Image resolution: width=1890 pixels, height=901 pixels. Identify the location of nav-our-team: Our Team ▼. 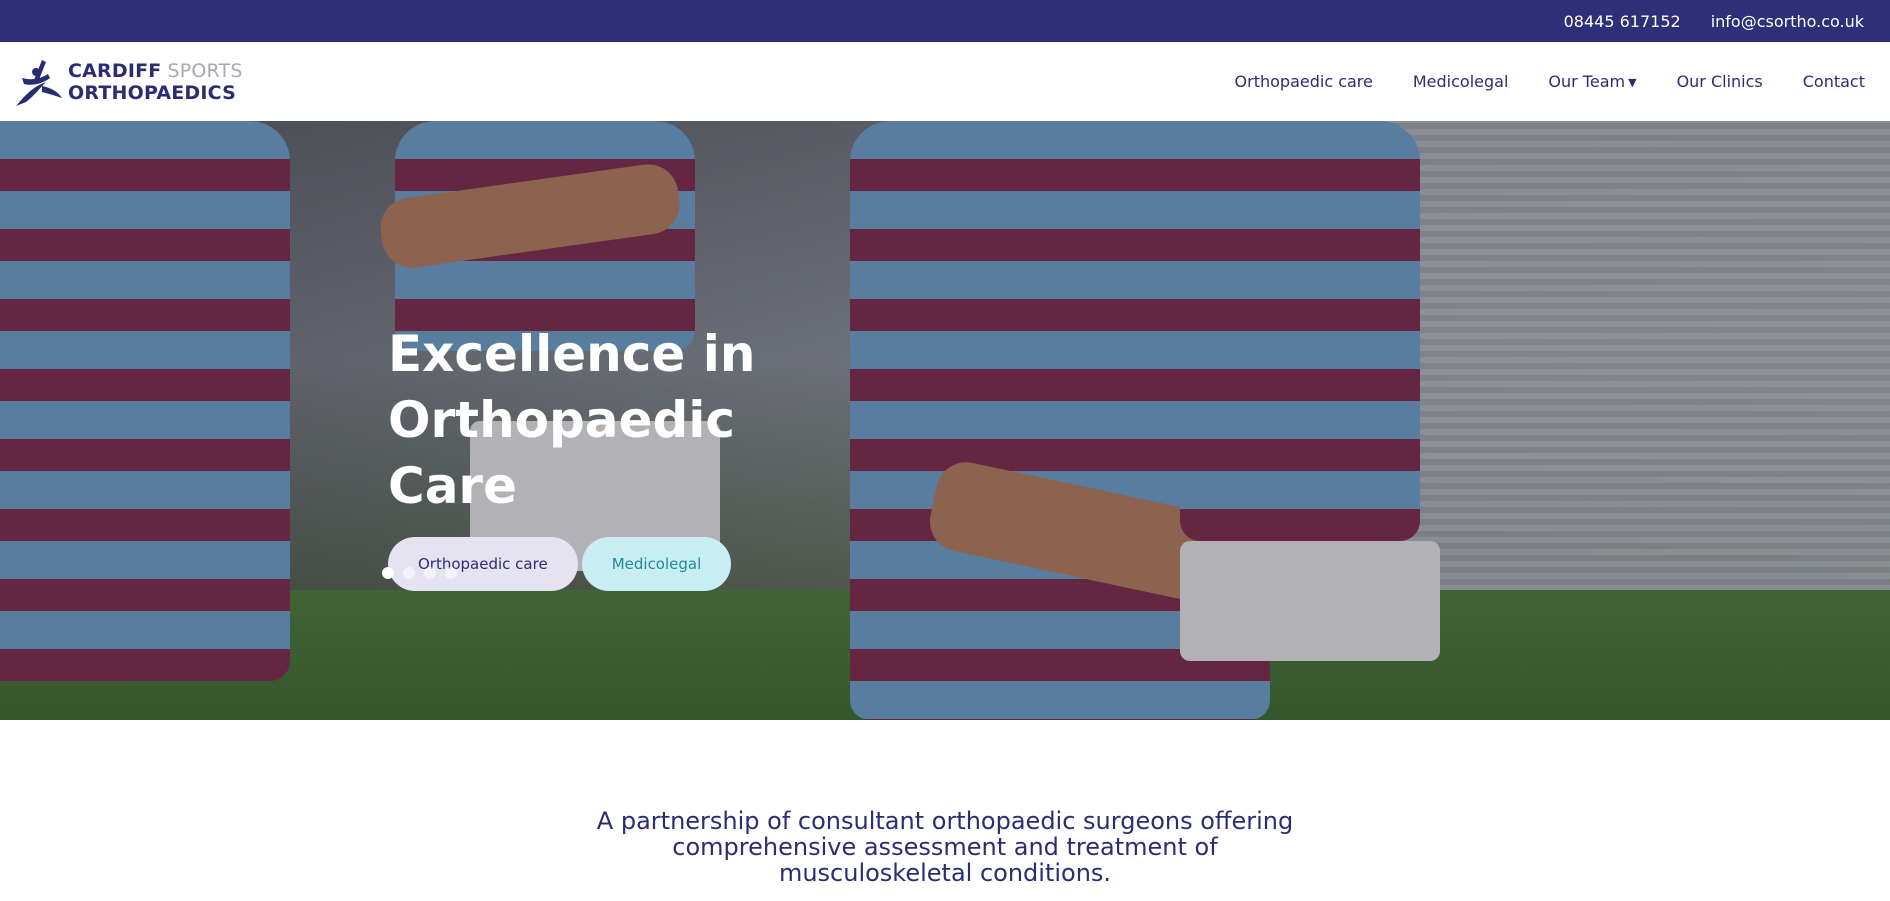
(1592, 81).